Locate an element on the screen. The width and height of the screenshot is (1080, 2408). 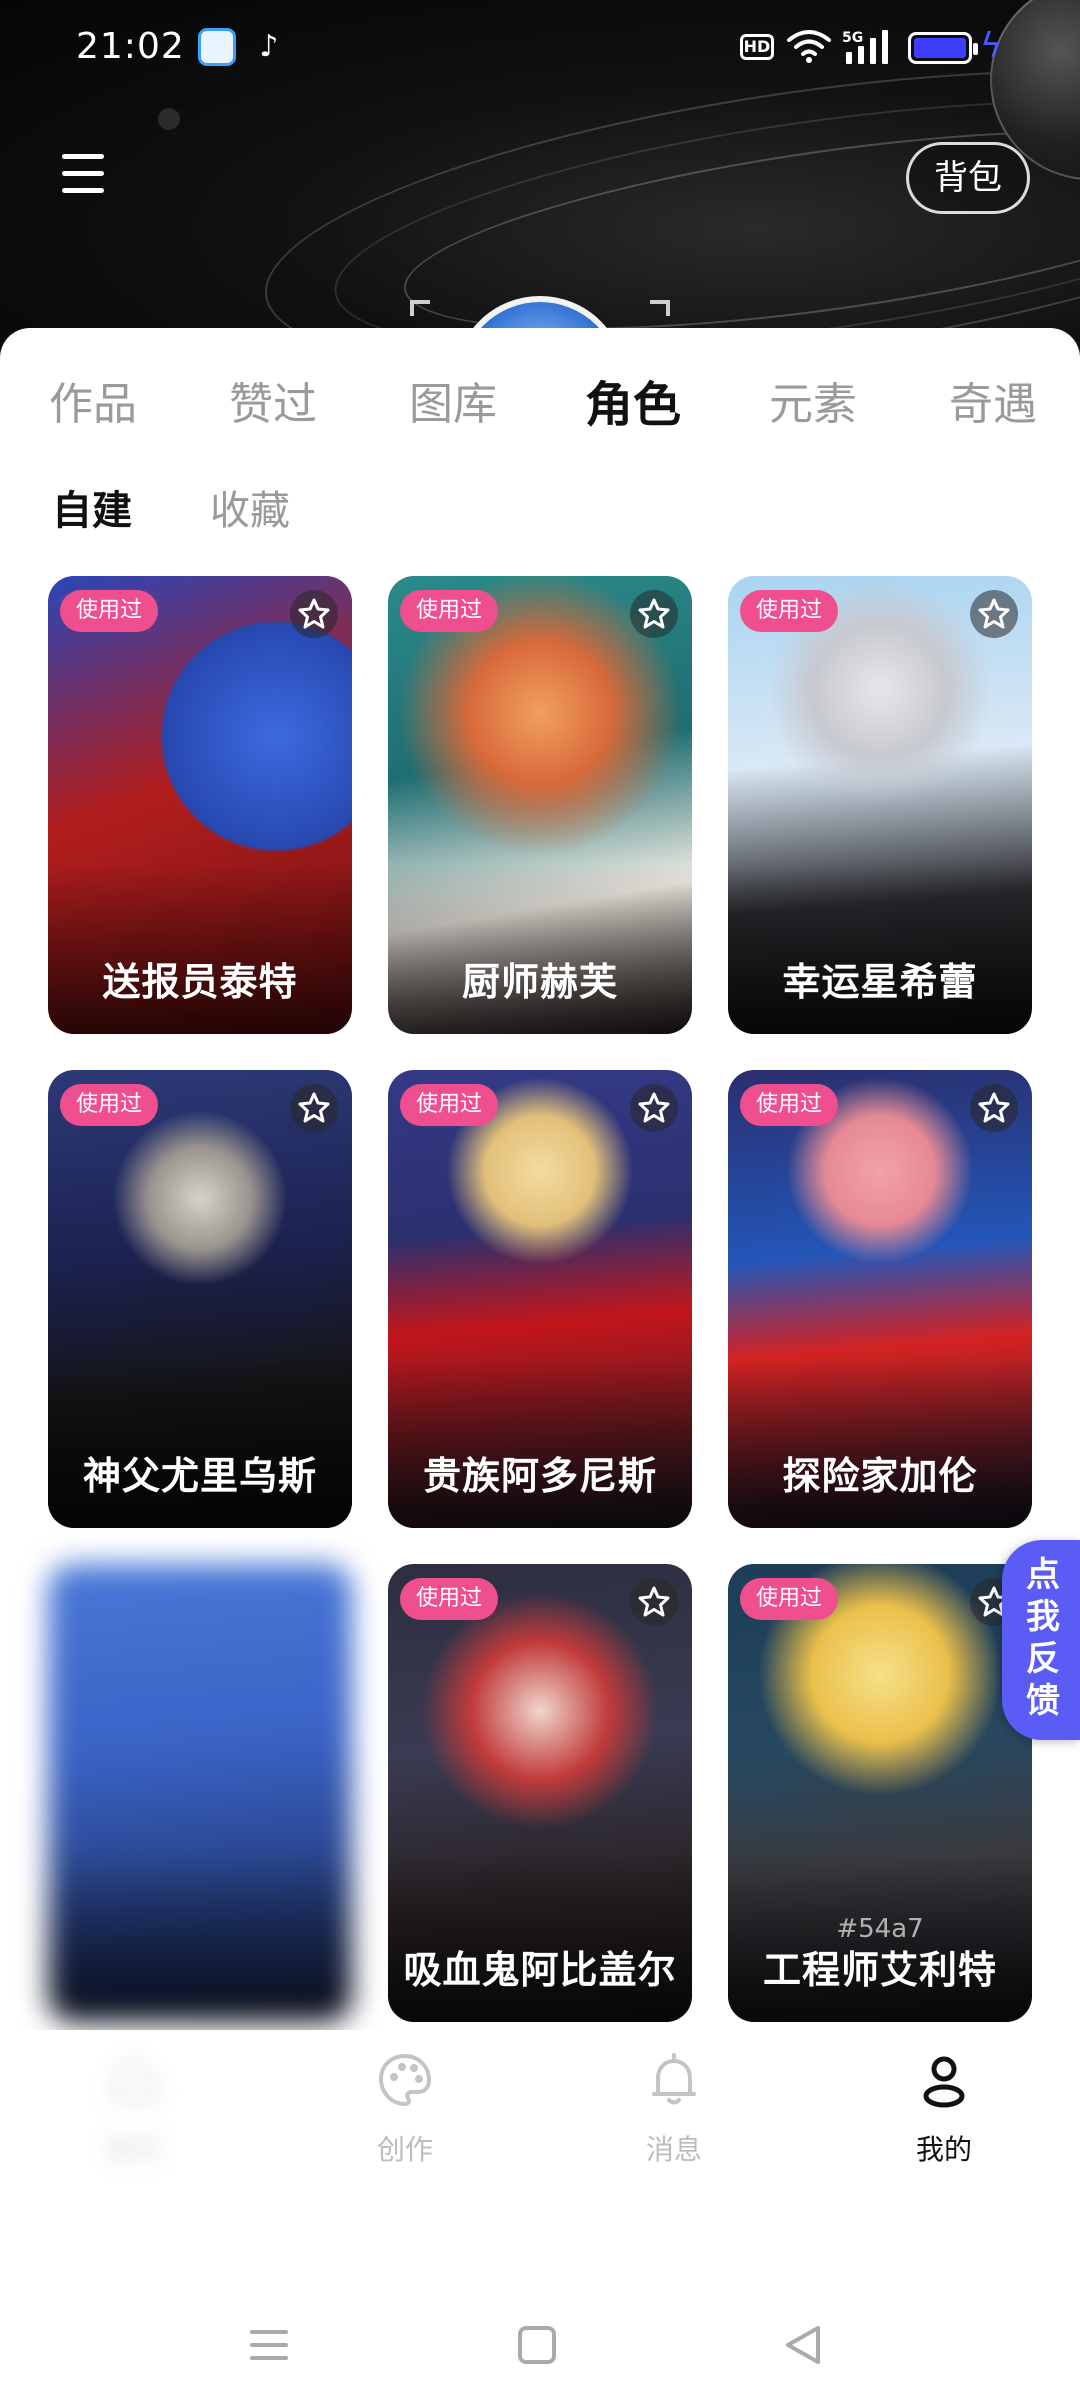
charging-icon: ϟ is located at coordinates (991, 46).